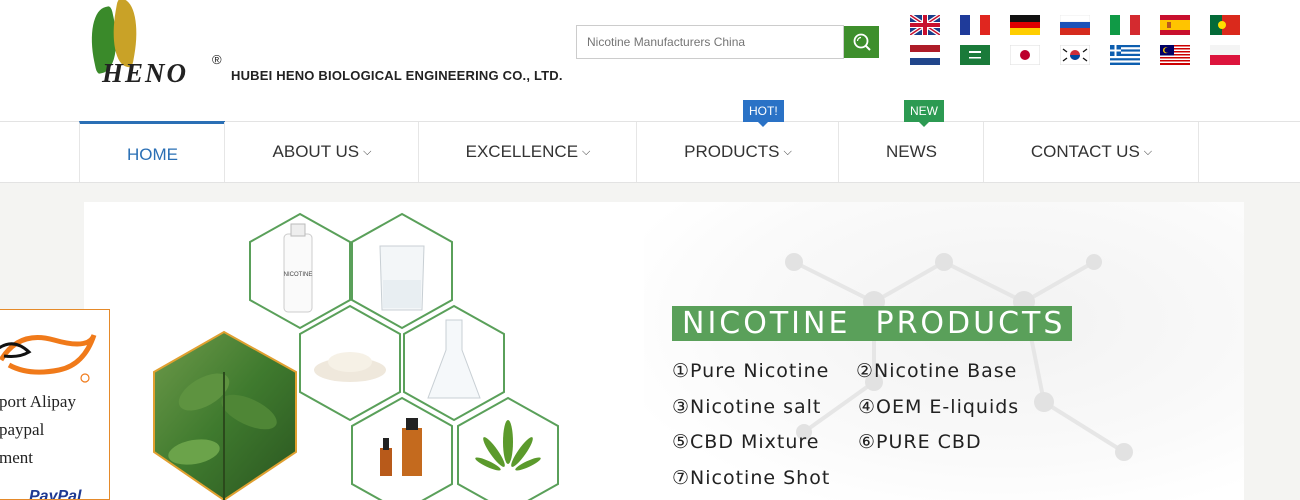 This screenshot has height=500, width=1300. What do you see at coordinates (746, 442) in the screenshot?
I see `product-item: ⑤CBD Mixture` at bounding box center [746, 442].